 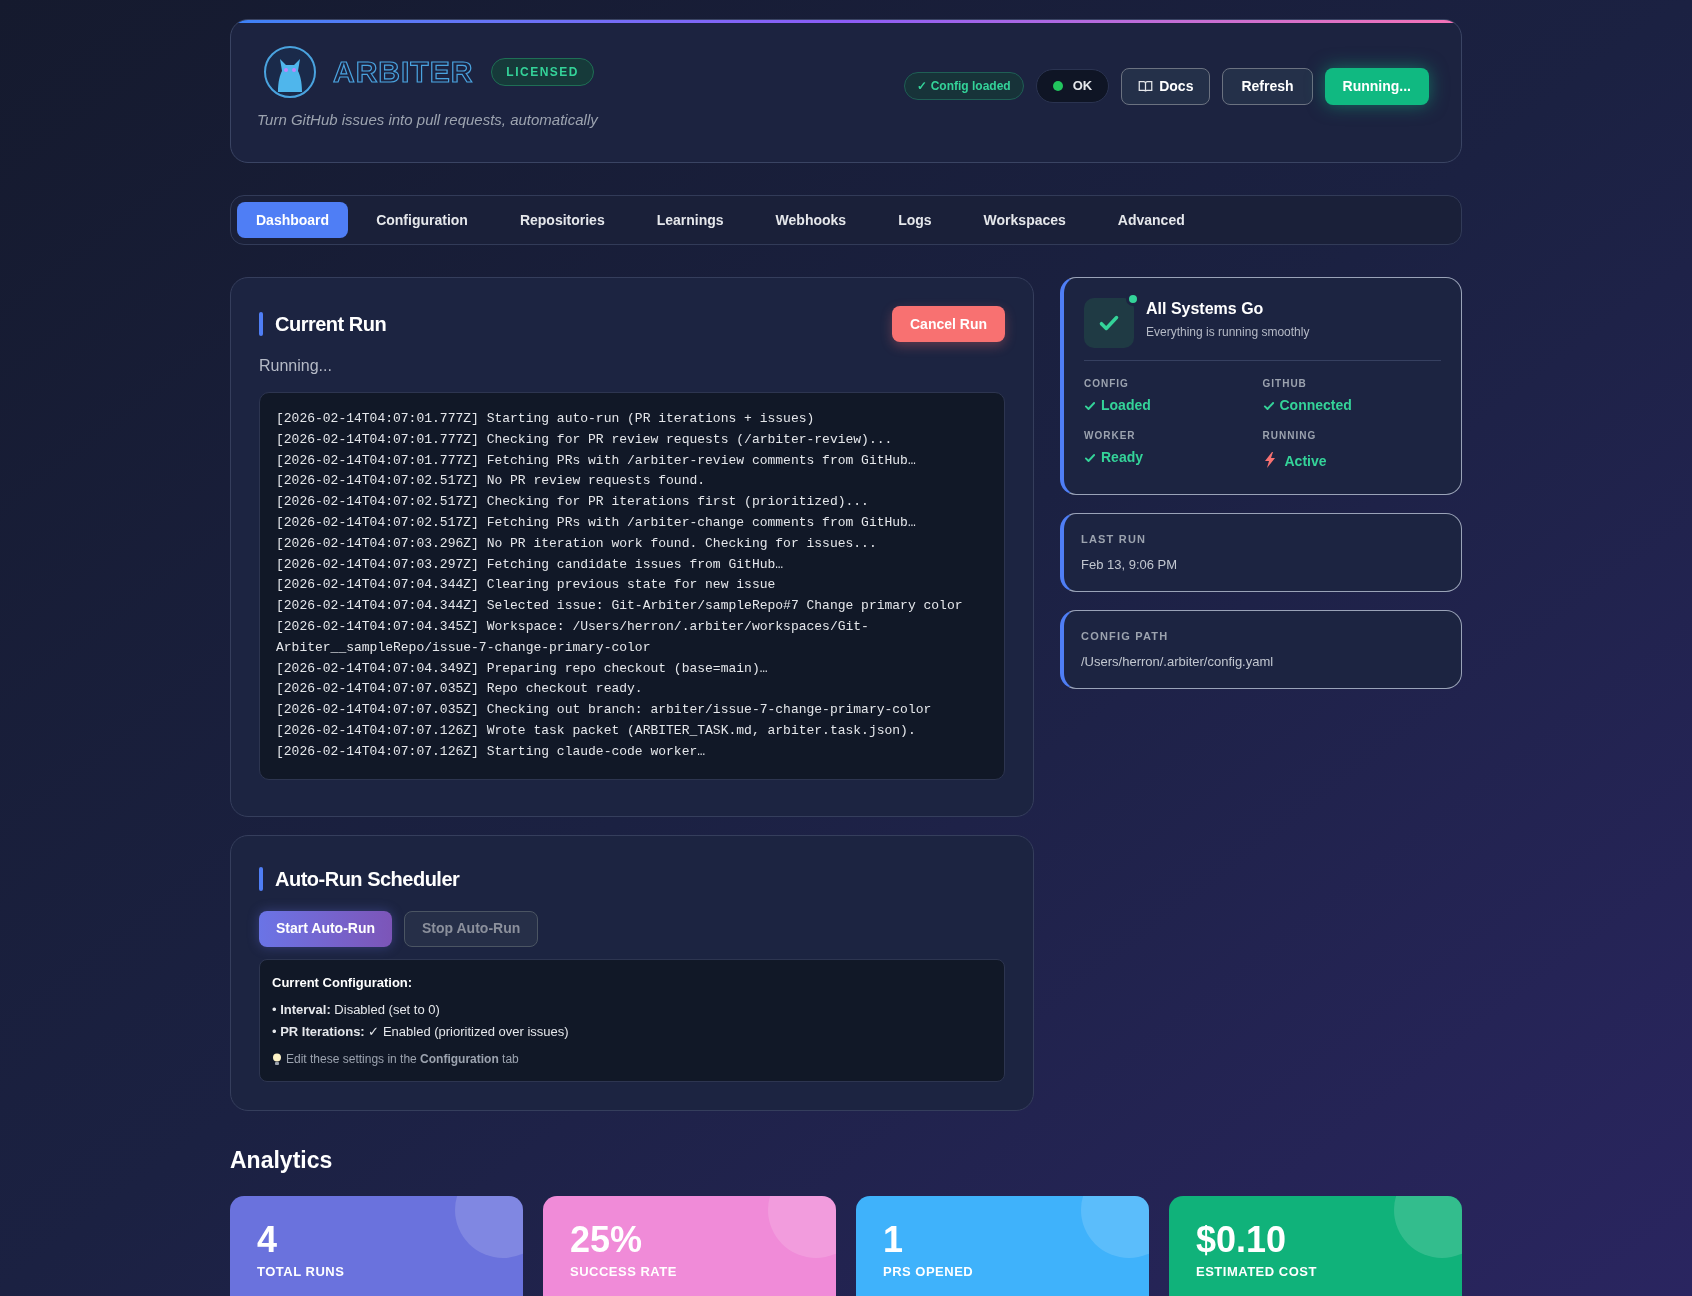 What do you see at coordinates (326, 928) in the screenshot?
I see `start-auto-run-button: Start Auto-Run` at bounding box center [326, 928].